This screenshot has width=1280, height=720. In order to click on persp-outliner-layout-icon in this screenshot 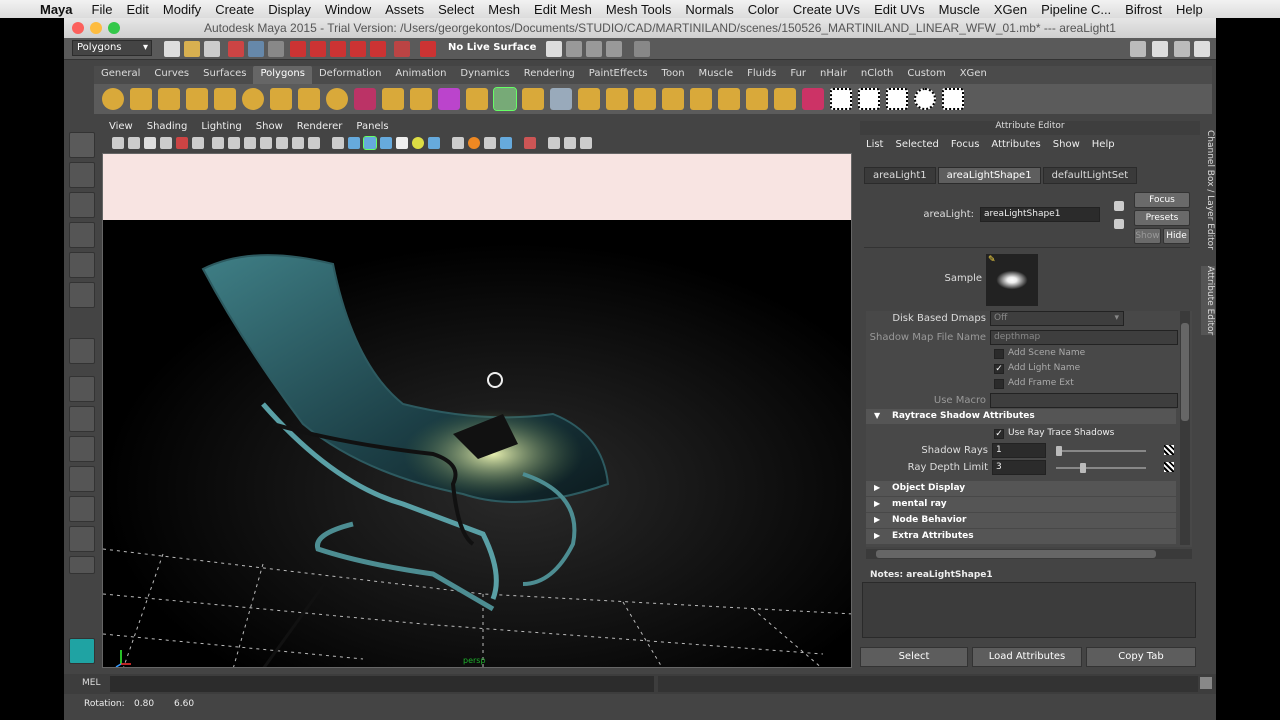, I will do `click(82, 449)`.